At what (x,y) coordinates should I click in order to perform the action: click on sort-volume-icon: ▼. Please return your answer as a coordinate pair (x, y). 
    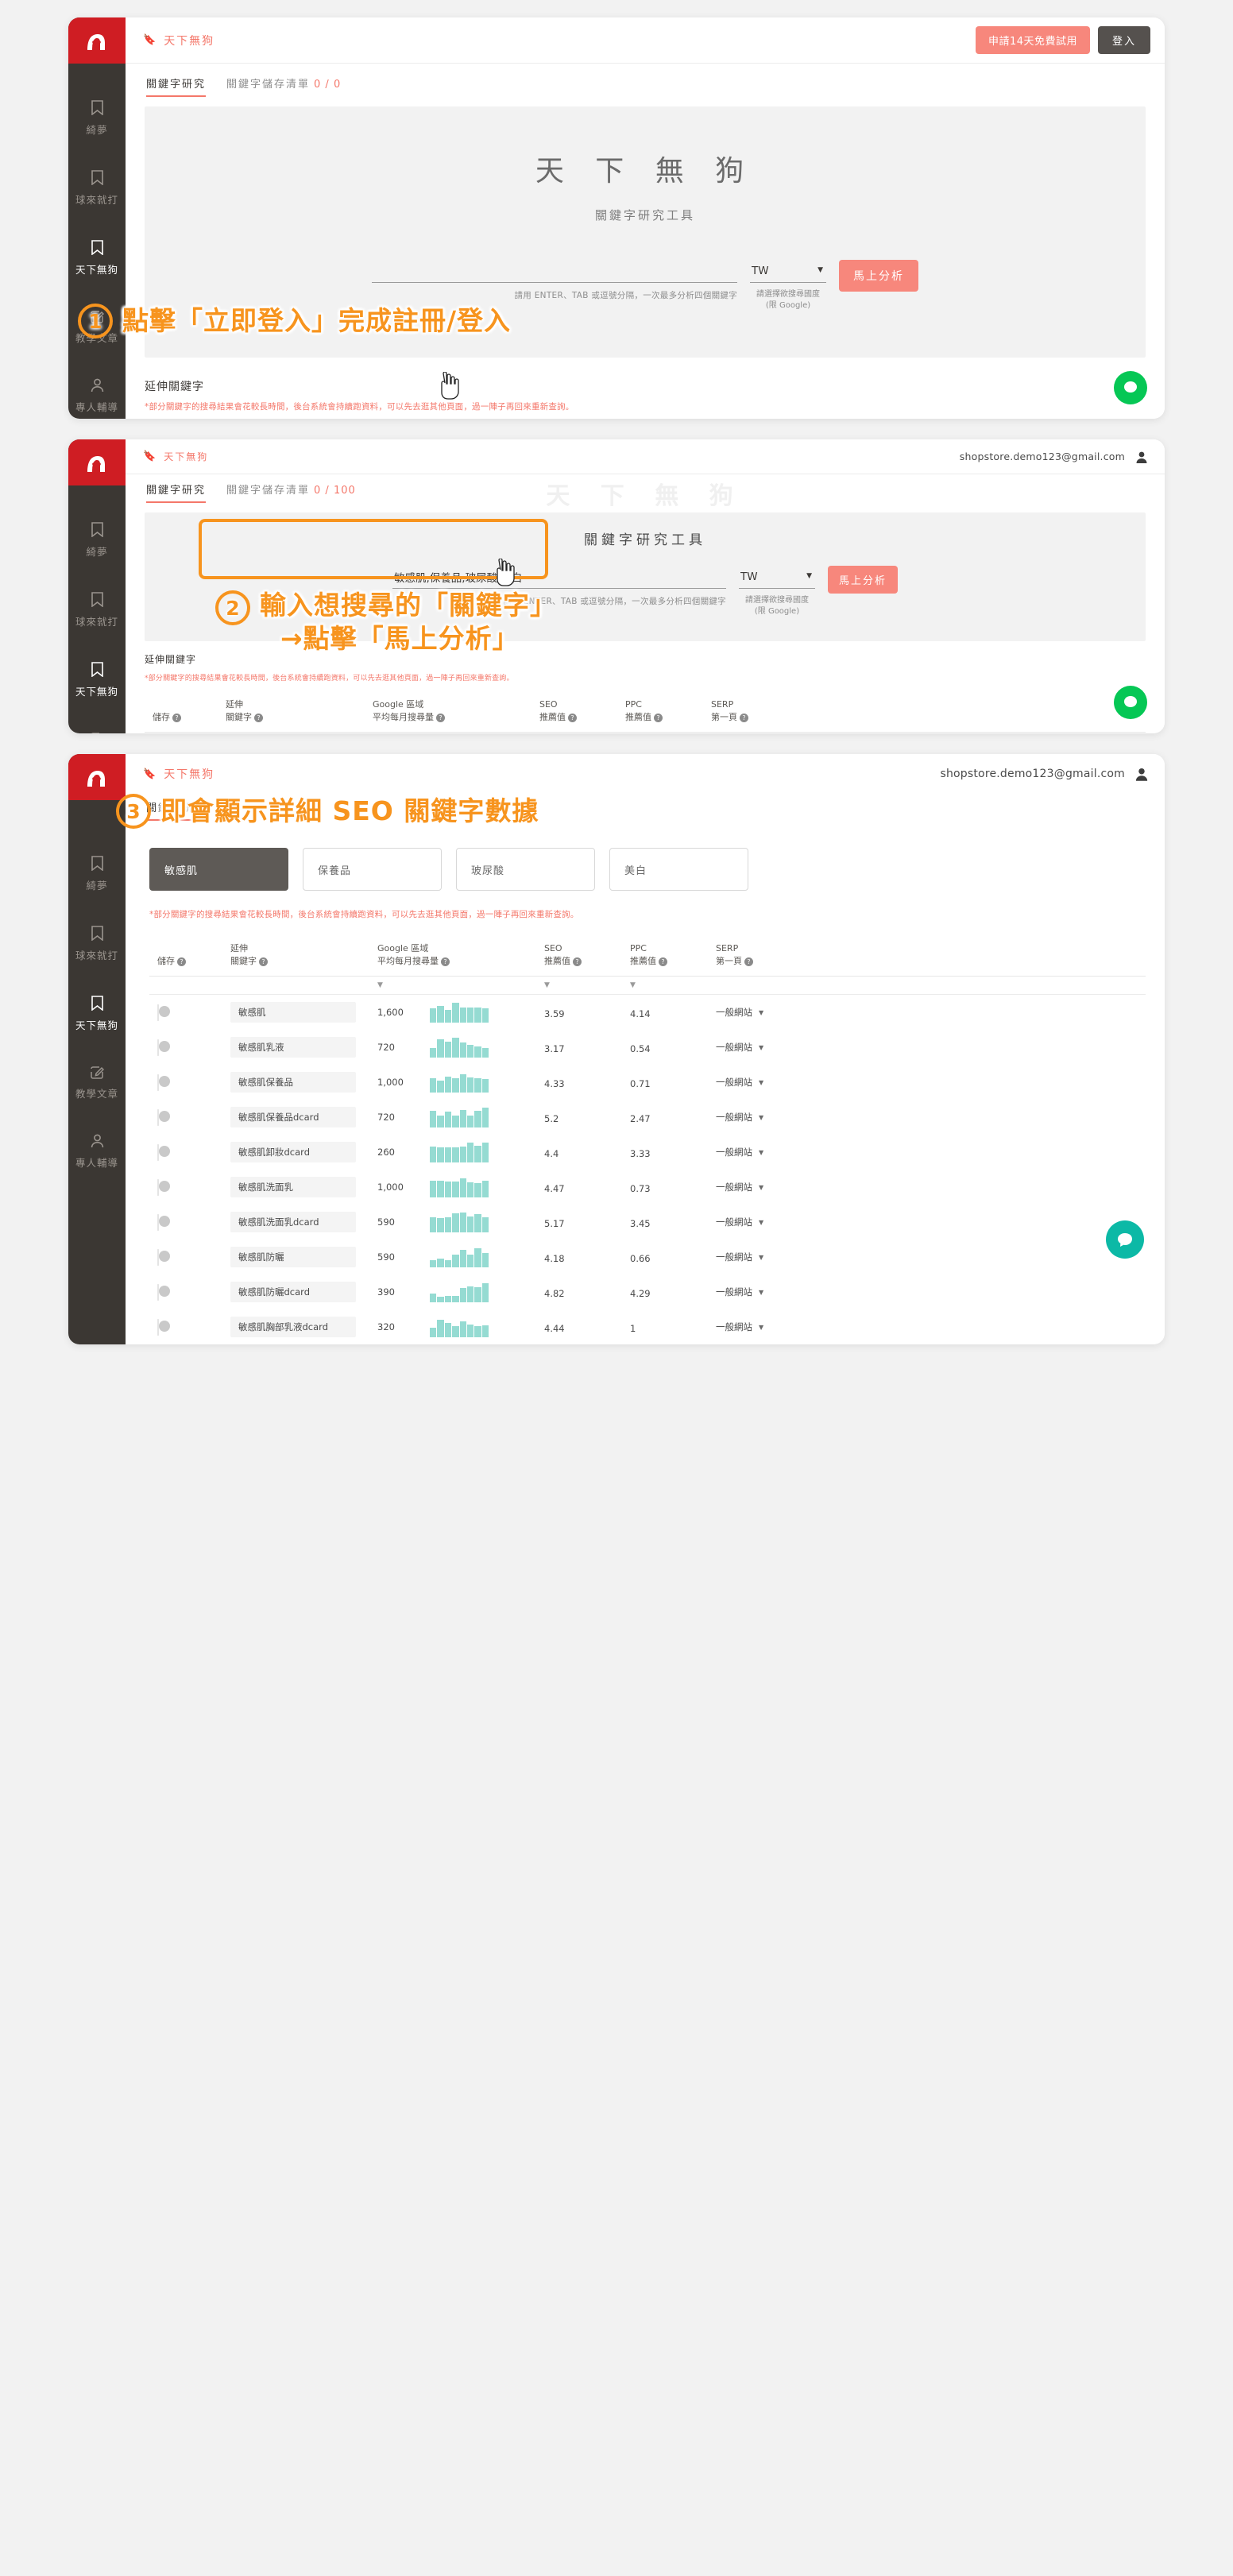
    Looking at the image, I should click on (460, 985).